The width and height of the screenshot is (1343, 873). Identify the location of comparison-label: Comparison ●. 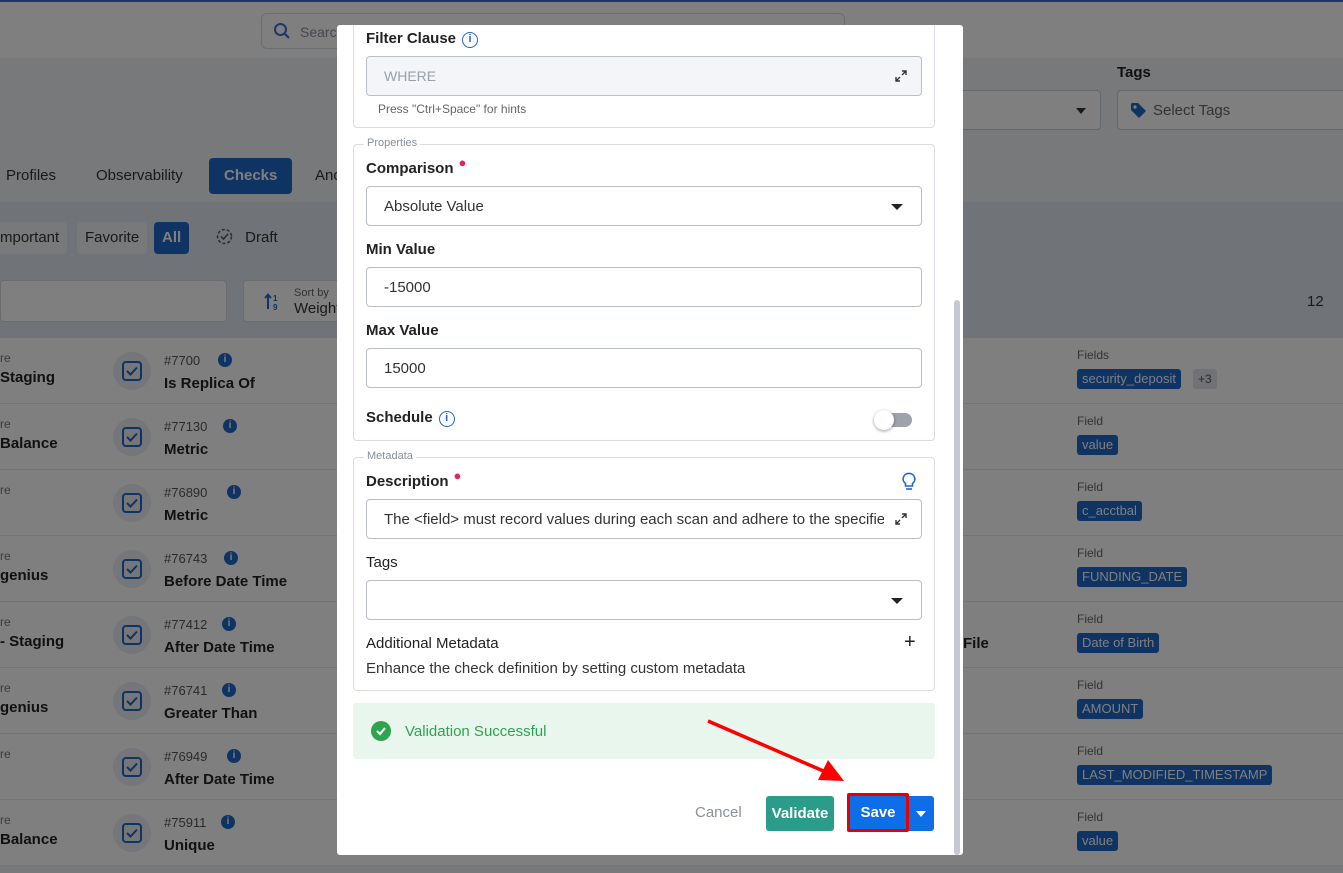
(416, 166).